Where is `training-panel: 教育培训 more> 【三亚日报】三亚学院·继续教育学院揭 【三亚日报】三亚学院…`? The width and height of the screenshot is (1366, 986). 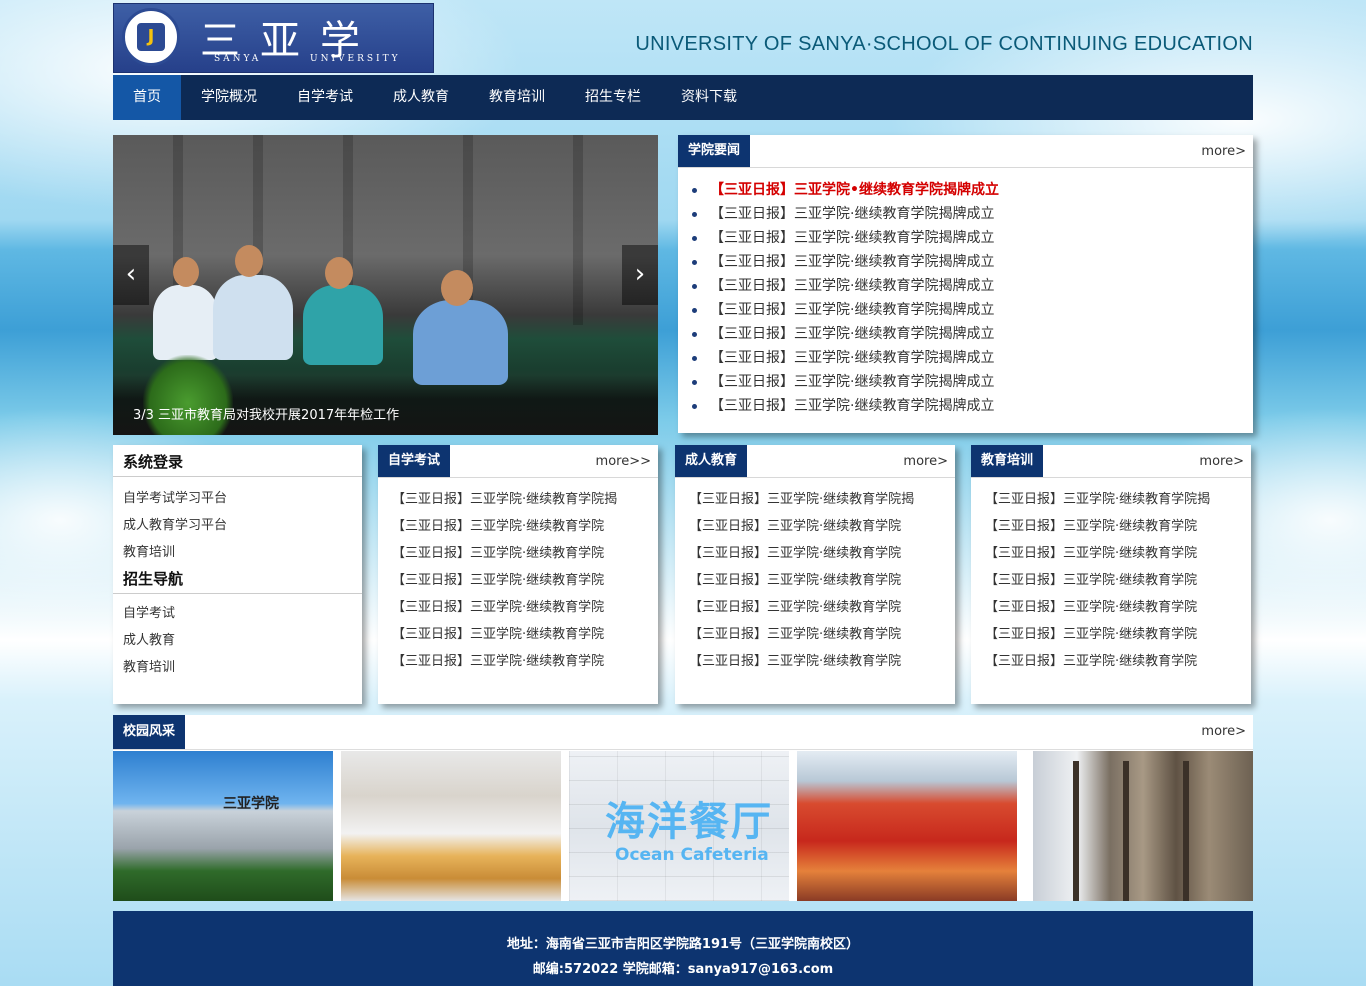 training-panel: 教育培训 more> 【三亚日报】三亚学院·继续教育学院揭 【三亚日报】三亚学院… is located at coordinates (1111, 574).